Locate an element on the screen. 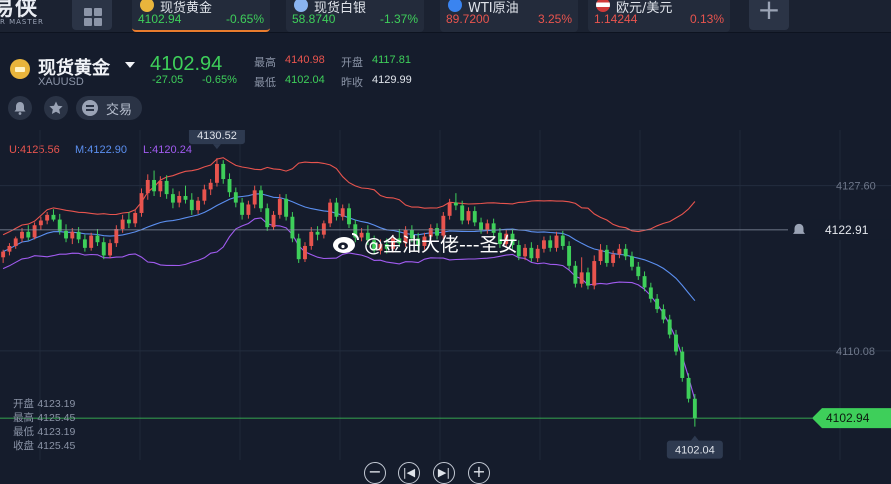 This screenshot has height=484, width=891. prev-close-value: 4129.99 is located at coordinates (392, 80).